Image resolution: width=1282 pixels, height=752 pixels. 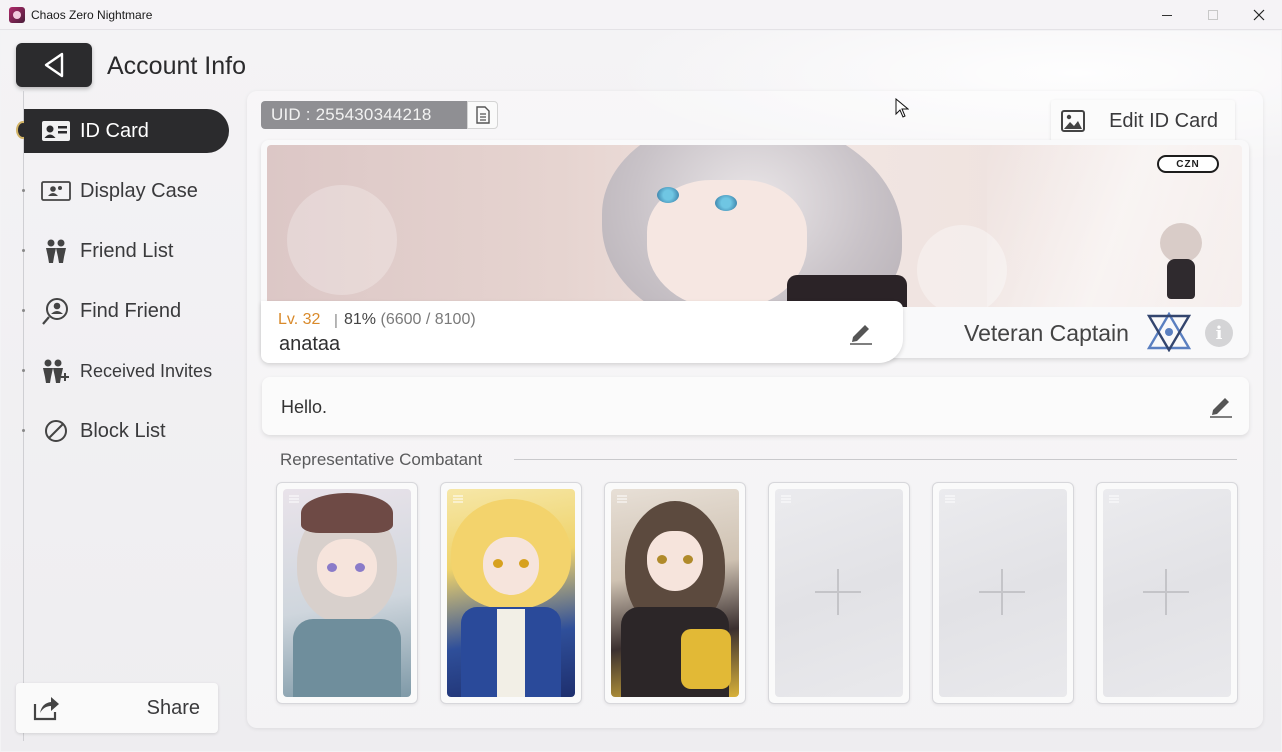 What do you see at coordinates (641, 15) in the screenshot?
I see `window-titlebar: Chaos Zero Nightmare` at bounding box center [641, 15].